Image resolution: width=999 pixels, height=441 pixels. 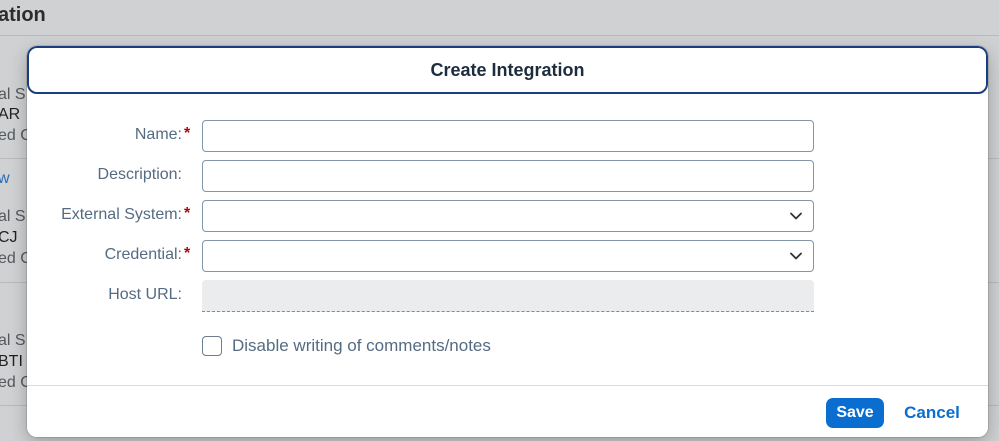 What do you see at coordinates (9, 237) in the screenshot?
I see `background-card-line: CJ` at bounding box center [9, 237].